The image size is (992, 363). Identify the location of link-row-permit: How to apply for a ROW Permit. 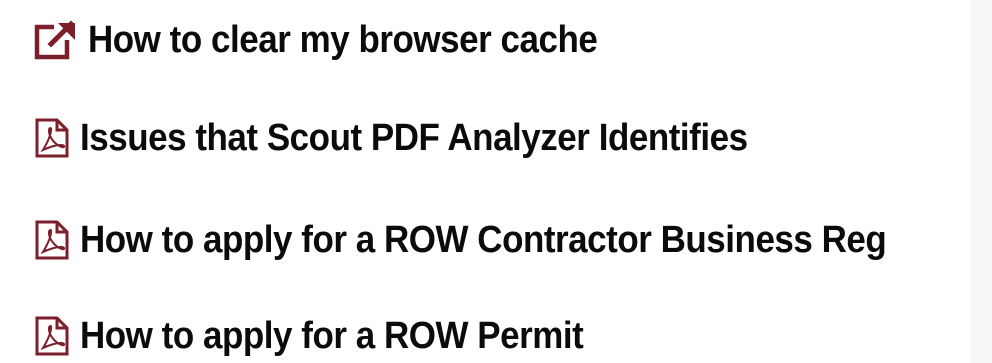
(330, 334).